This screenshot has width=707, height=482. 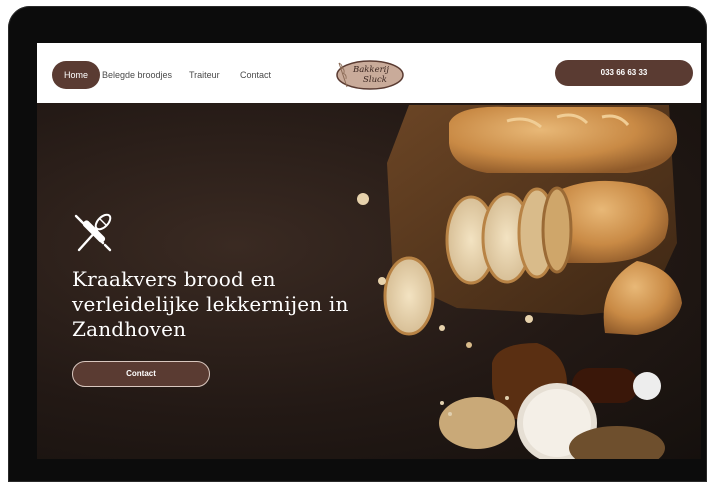 I want to click on hero-contact-button: Contact, so click(x=141, y=374).